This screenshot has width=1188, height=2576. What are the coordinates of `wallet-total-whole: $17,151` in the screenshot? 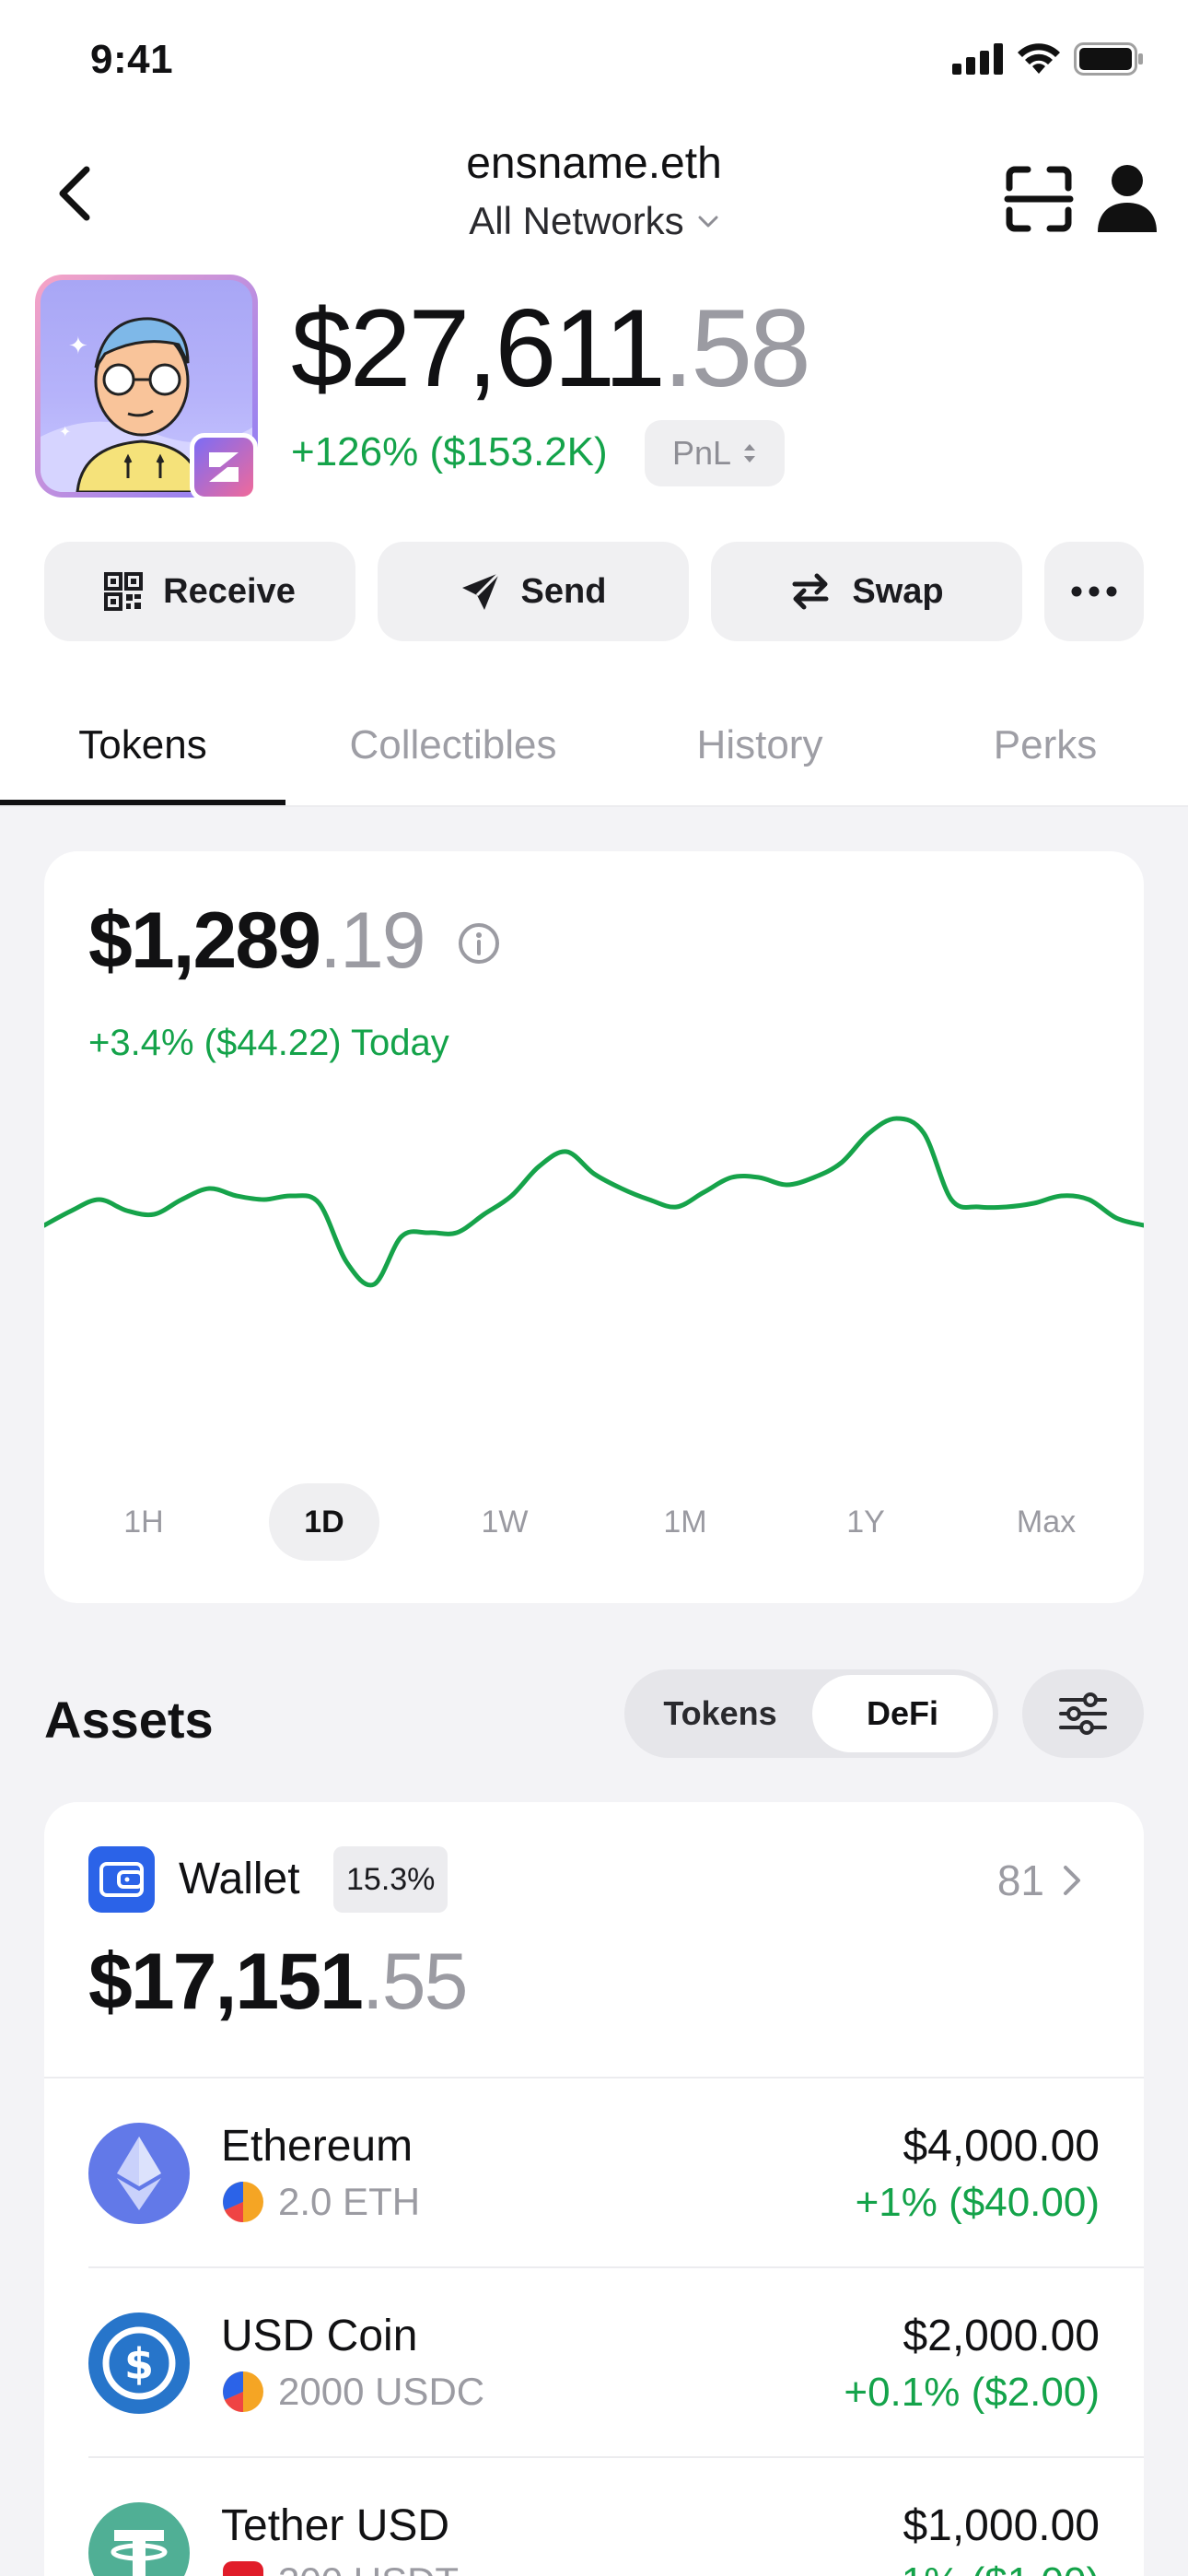 It's located at (226, 1982).